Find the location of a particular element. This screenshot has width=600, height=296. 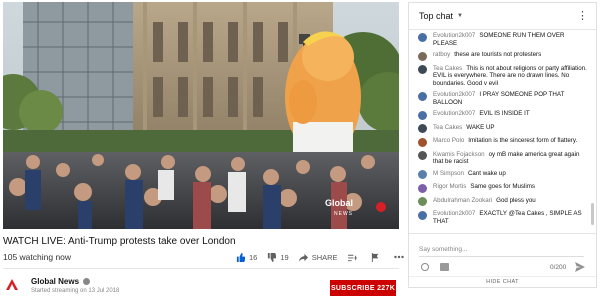

like-button: 16 is located at coordinates (247, 257).